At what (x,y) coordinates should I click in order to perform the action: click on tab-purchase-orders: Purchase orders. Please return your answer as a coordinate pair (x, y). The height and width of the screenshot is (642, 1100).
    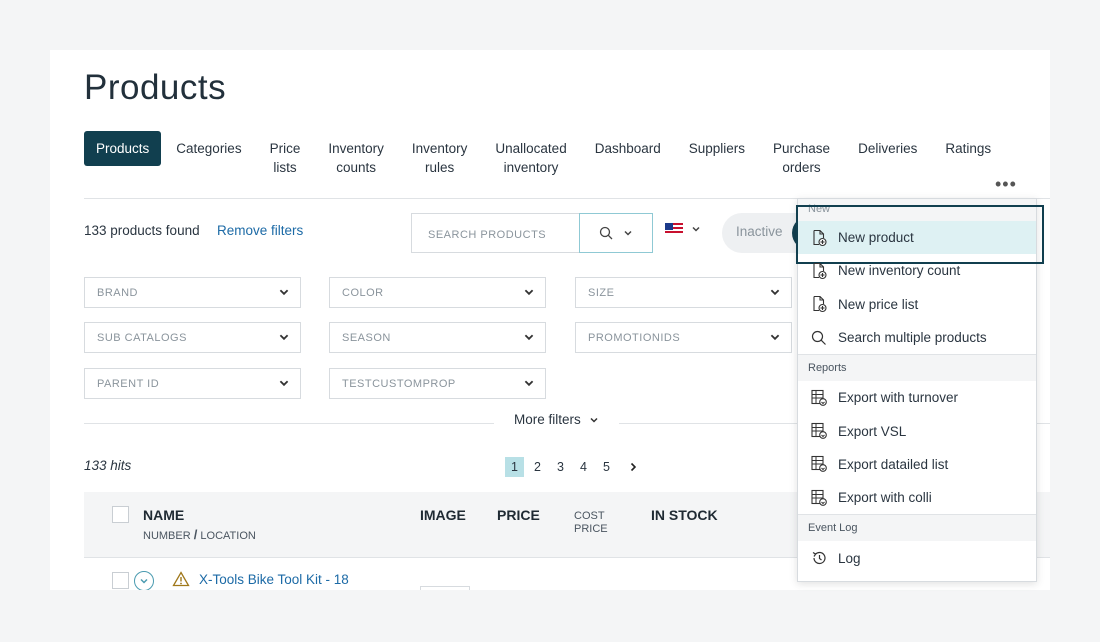
    Looking at the image, I should click on (801, 158).